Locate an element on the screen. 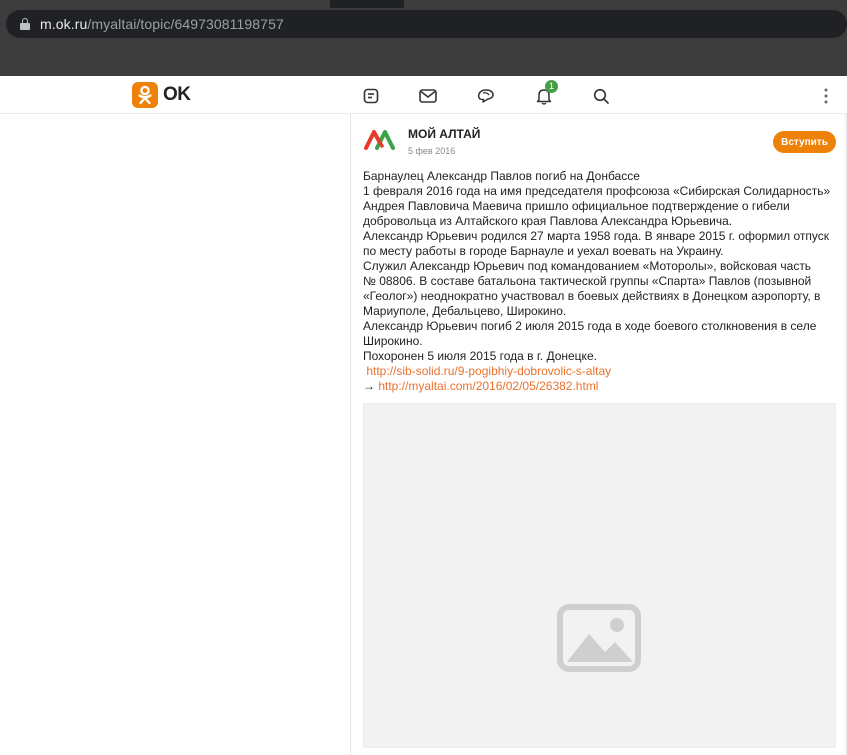  messages-icon is located at coordinates (428, 96).